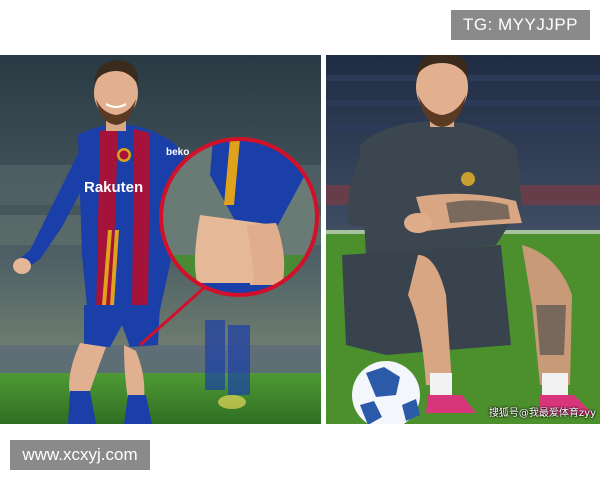 This screenshot has height=480, width=600. Describe the element at coordinates (113, 187) in the screenshot. I see `sponsor-rakuten: Rakuten` at that location.